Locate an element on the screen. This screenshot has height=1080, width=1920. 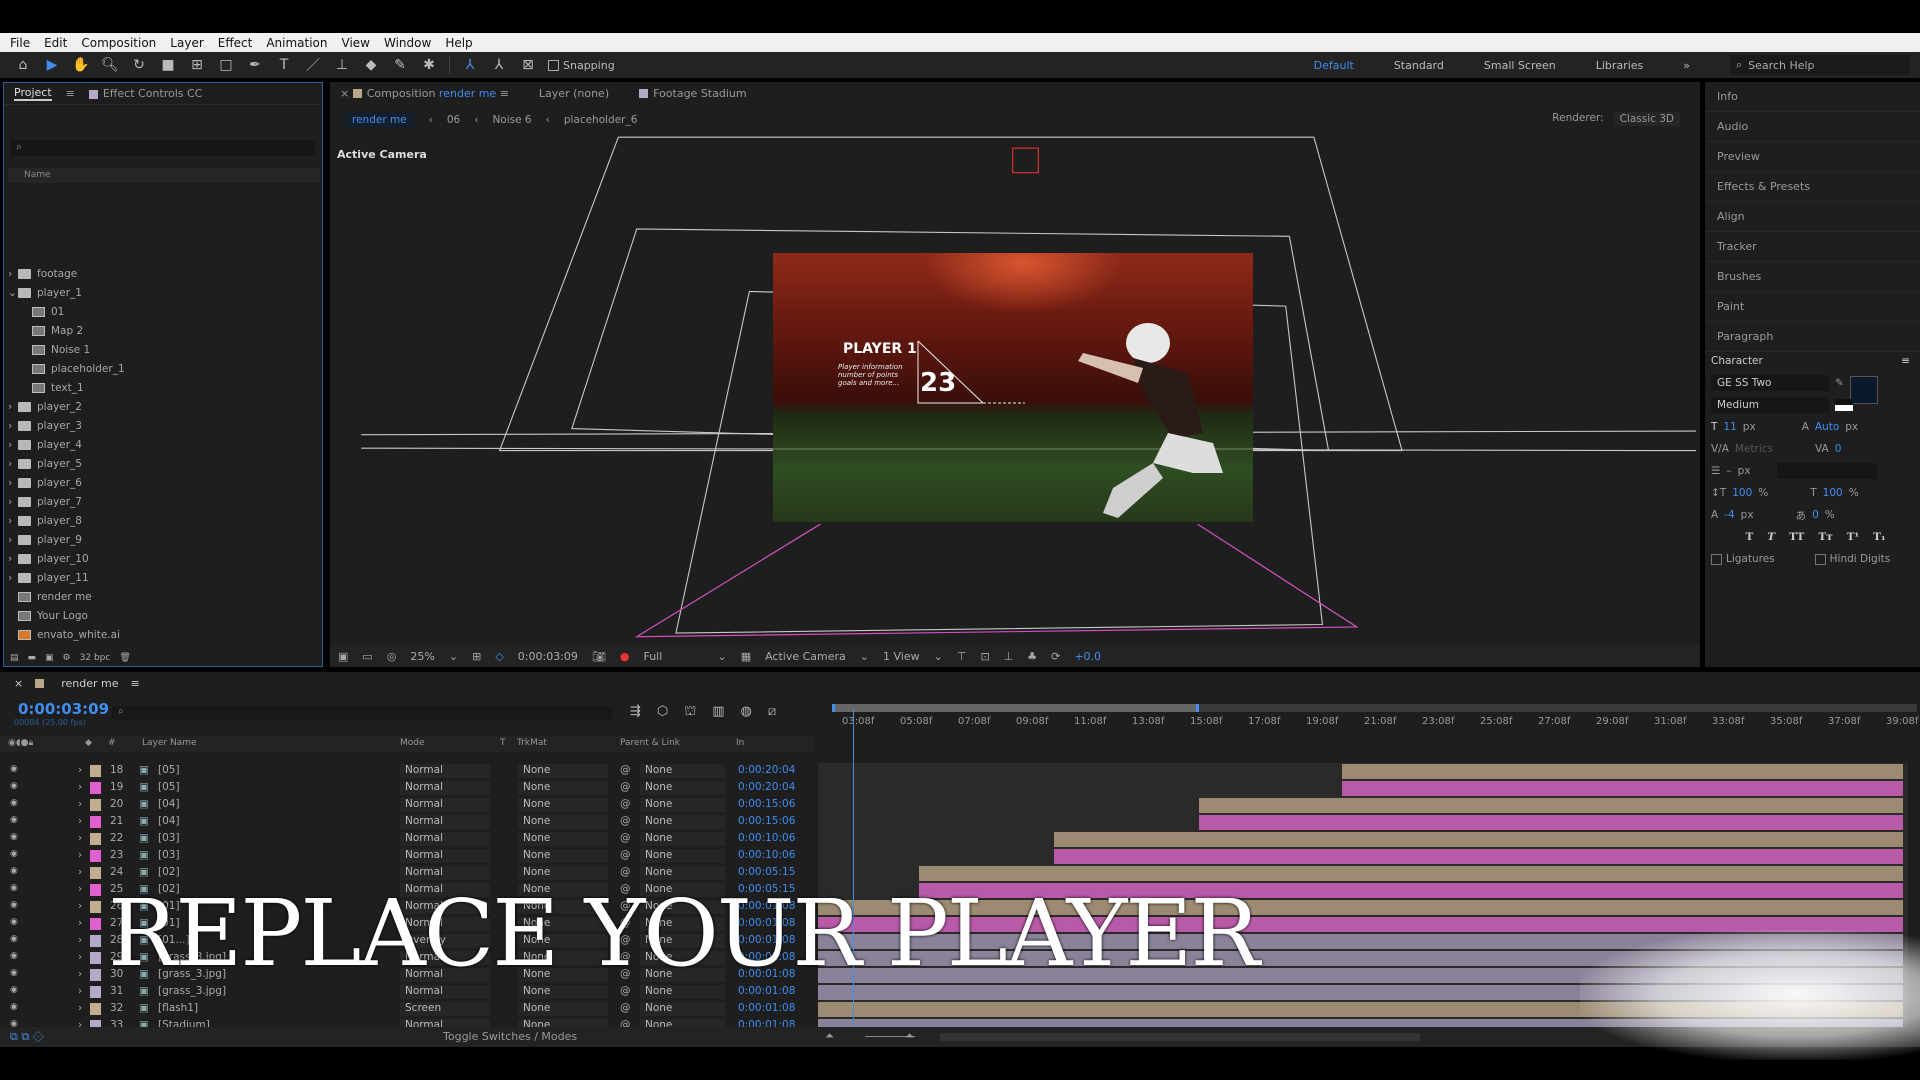
project-item: › player_4 is located at coordinates (45, 445).